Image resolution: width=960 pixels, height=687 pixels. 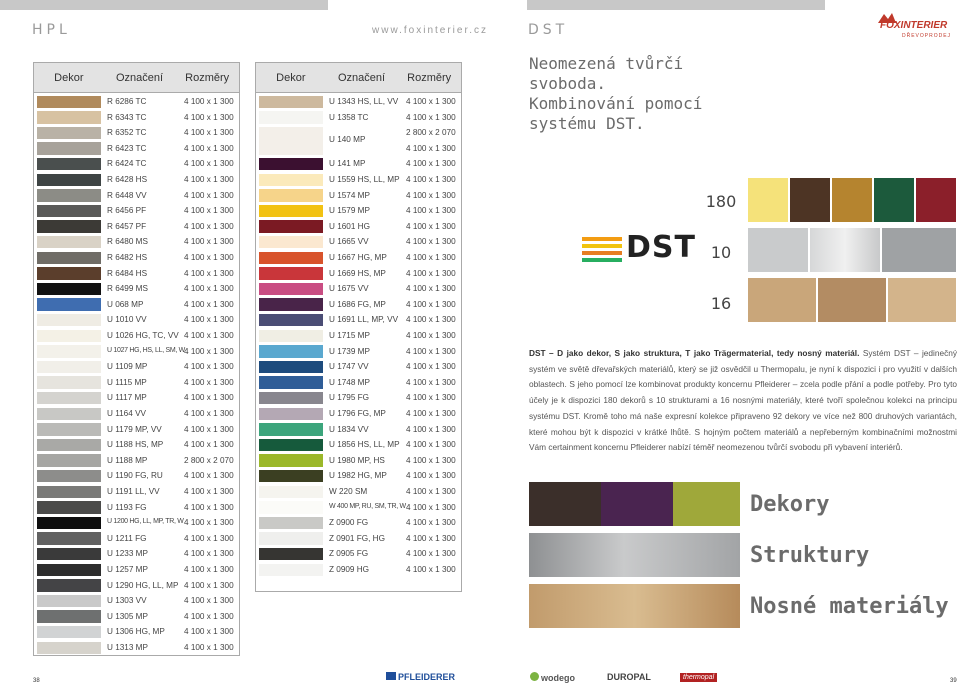 I want to click on decor-code: U 1579 MP, so click(x=349, y=211).